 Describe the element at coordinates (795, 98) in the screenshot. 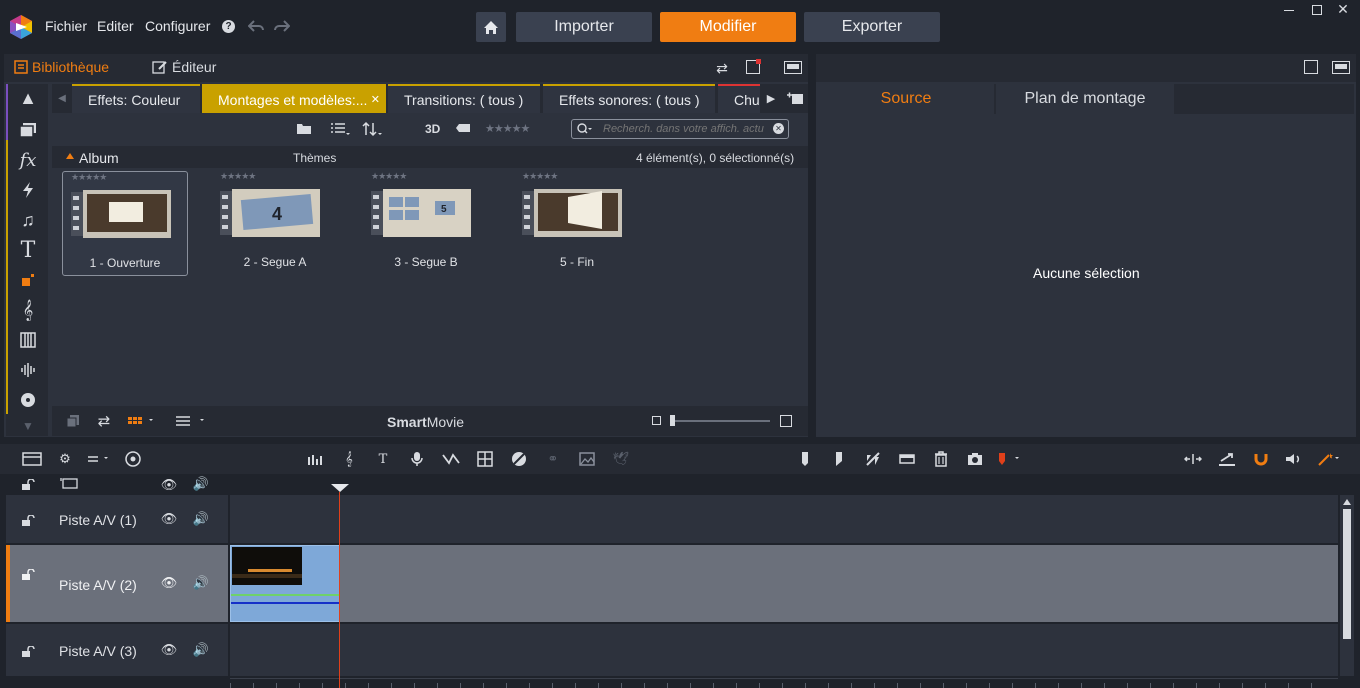

I see `add-tab-icon` at that location.